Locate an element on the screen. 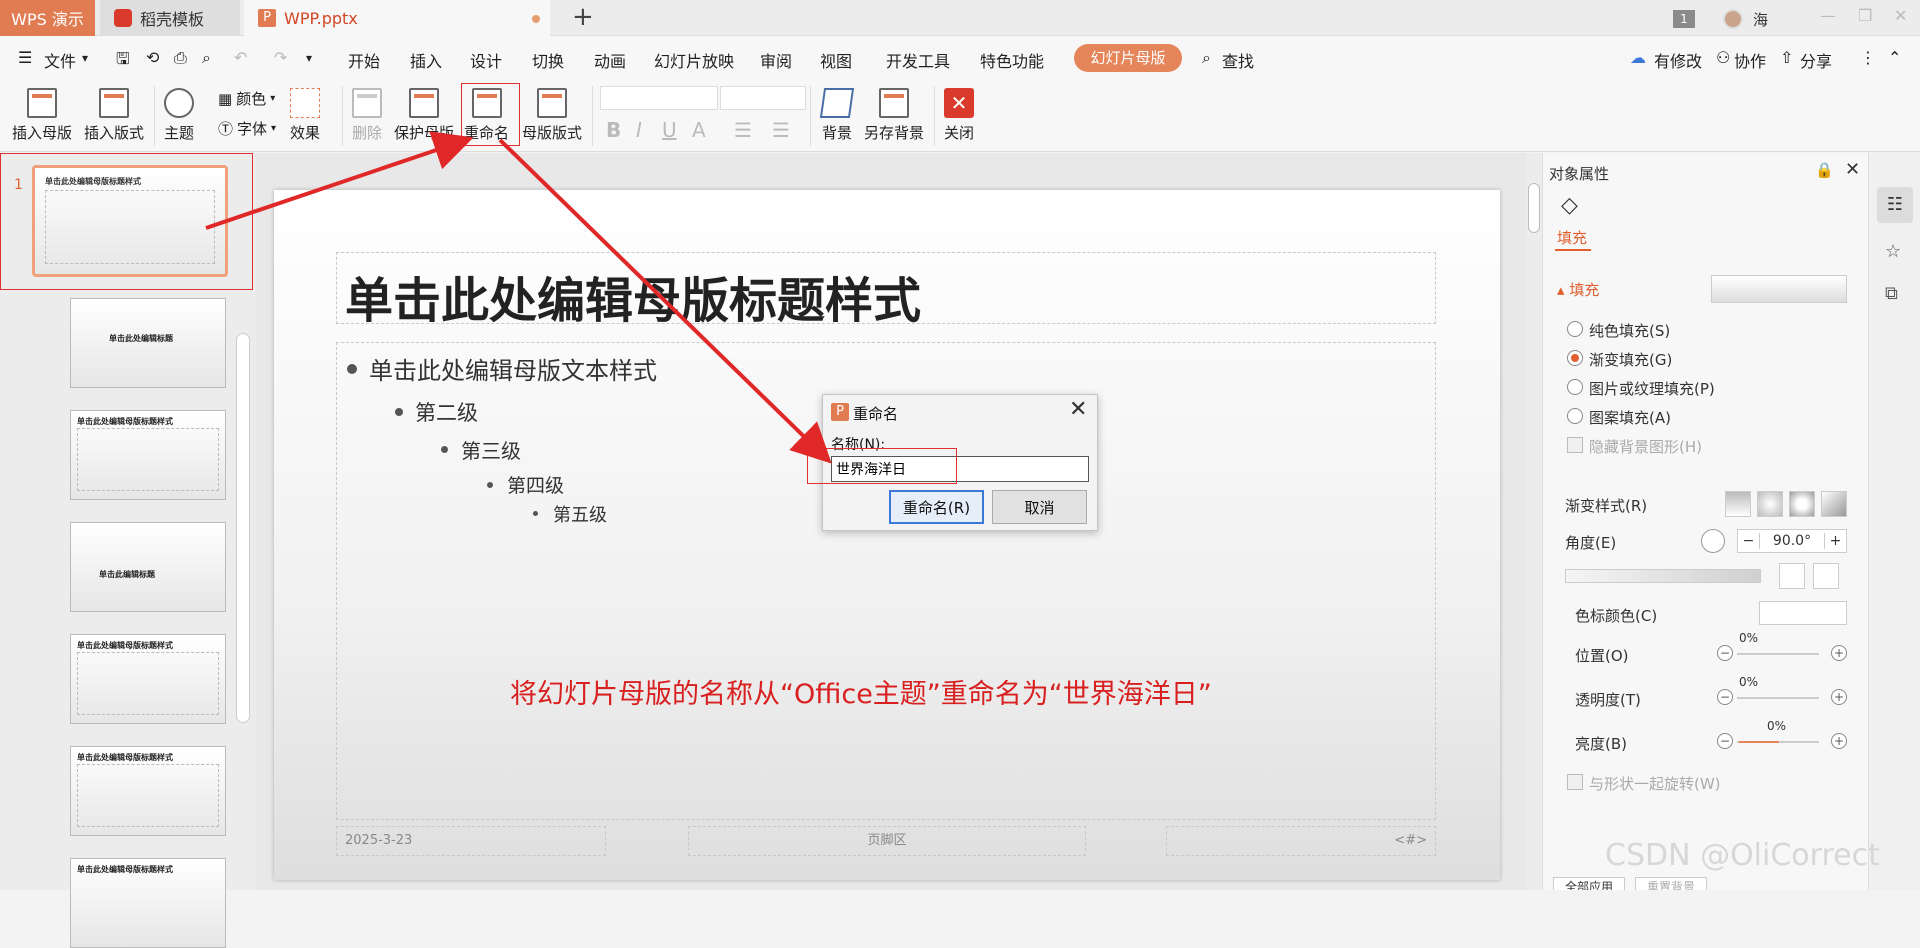  gradient-rect-button is located at coordinates (1802, 504).